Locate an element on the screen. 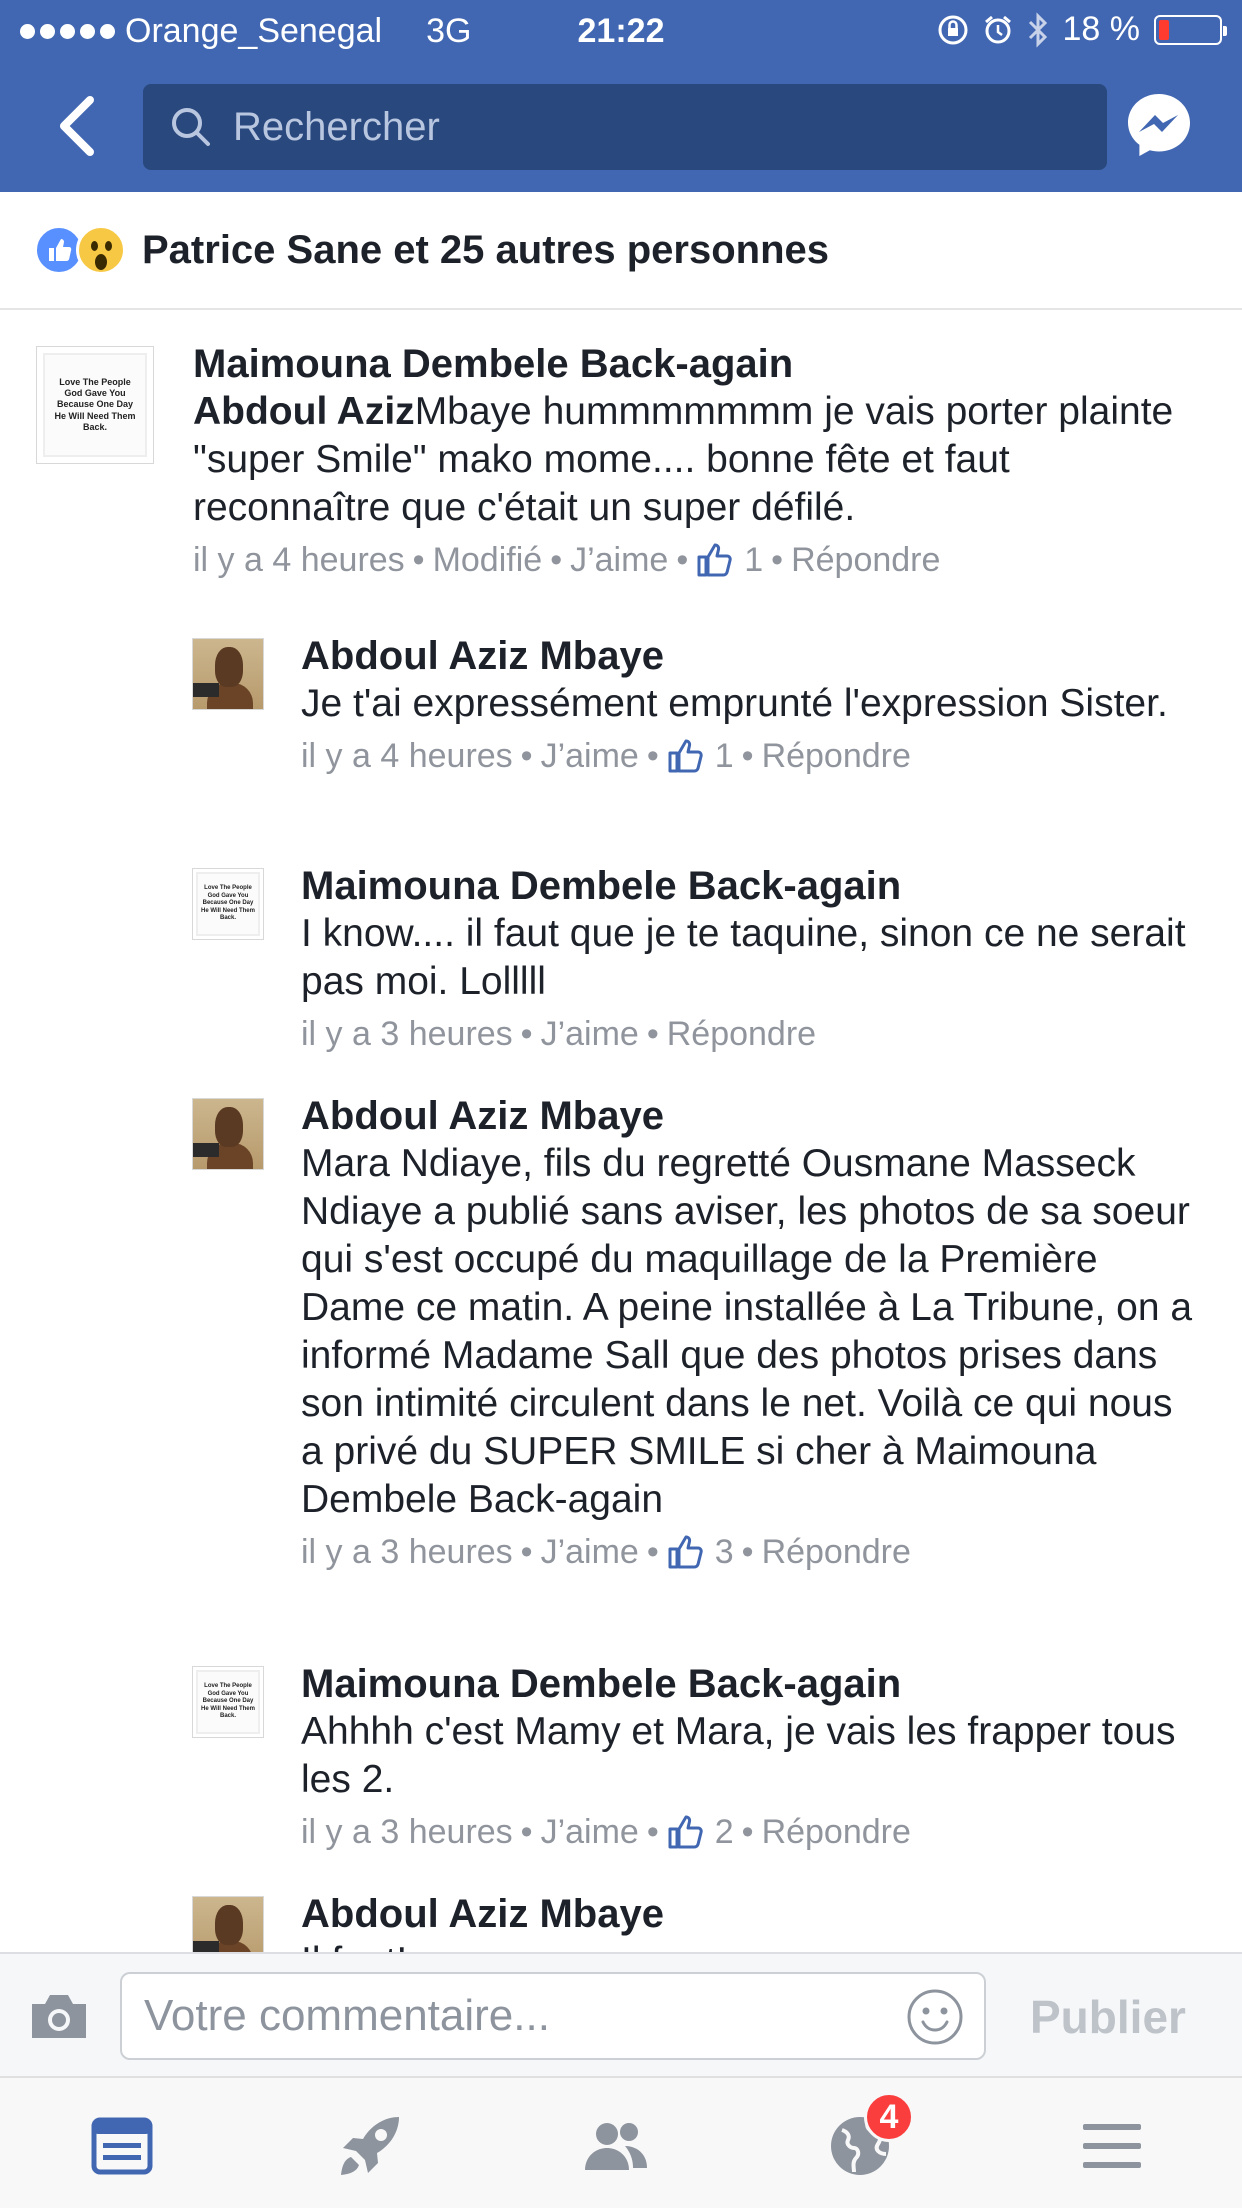 The image size is (1242, 2208). orientation-lock-icon is located at coordinates (952, 29).